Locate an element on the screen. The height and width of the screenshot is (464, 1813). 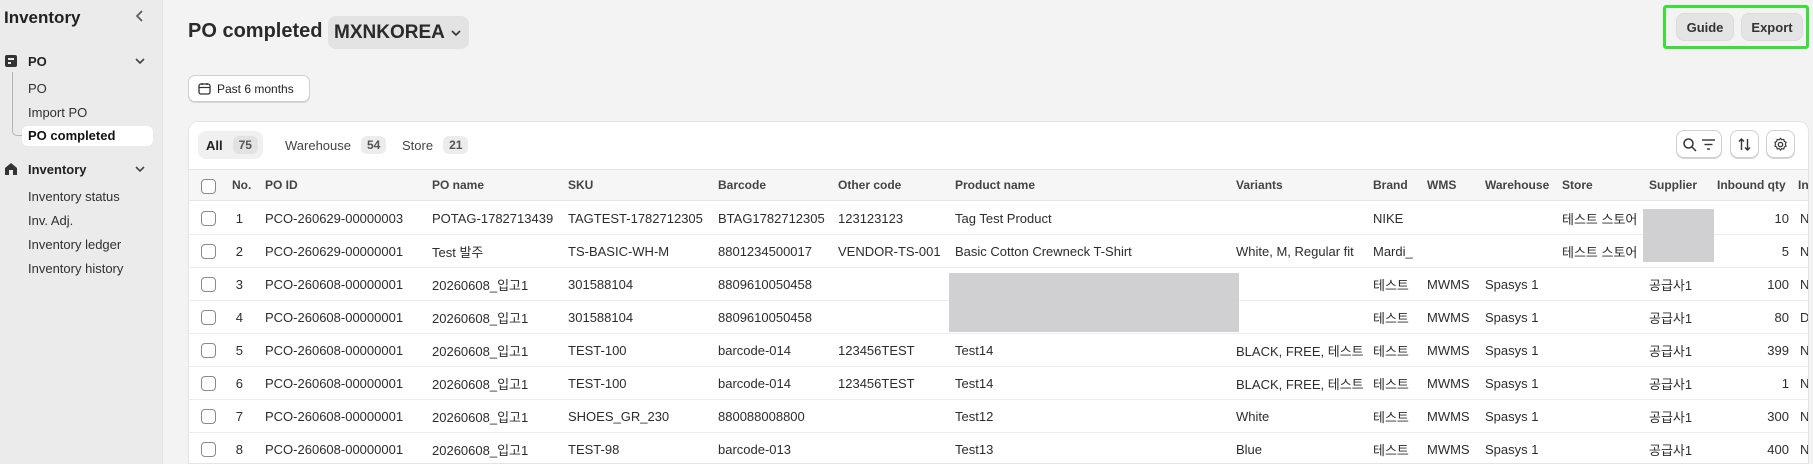
sort-button is located at coordinates (1744, 144).